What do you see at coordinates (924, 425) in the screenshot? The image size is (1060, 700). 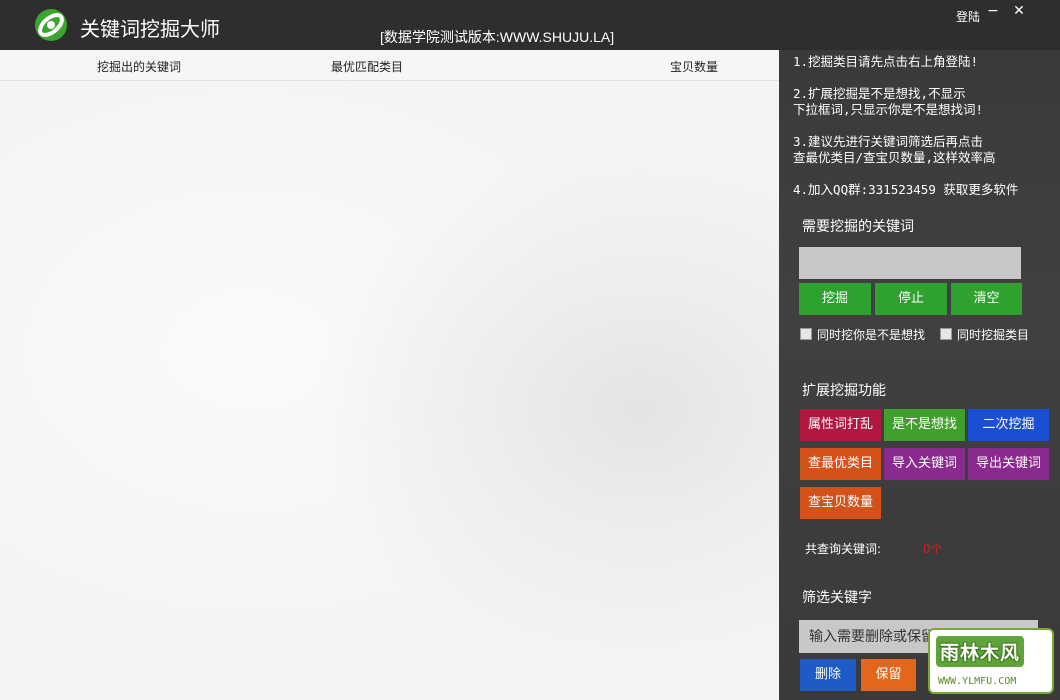 I see `suggestions-button: 是不是想找` at bounding box center [924, 425].